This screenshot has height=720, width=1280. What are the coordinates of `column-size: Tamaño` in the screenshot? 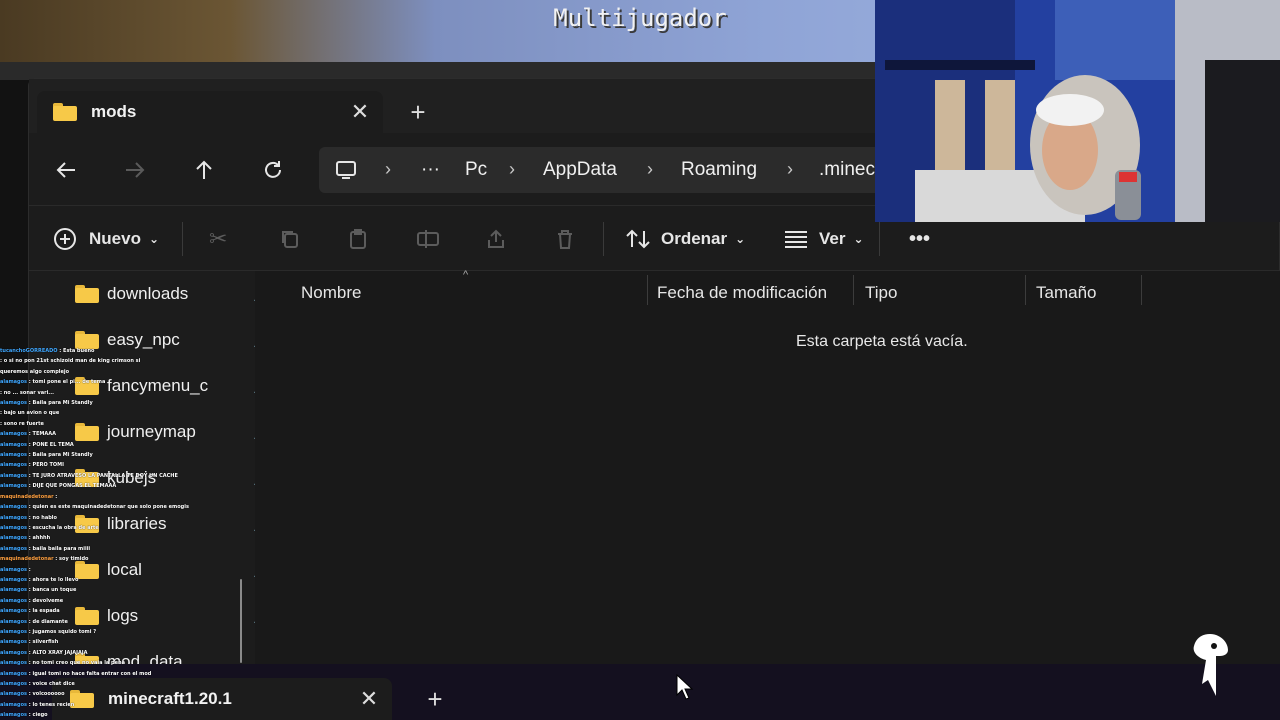 It's located at (1066, 293).